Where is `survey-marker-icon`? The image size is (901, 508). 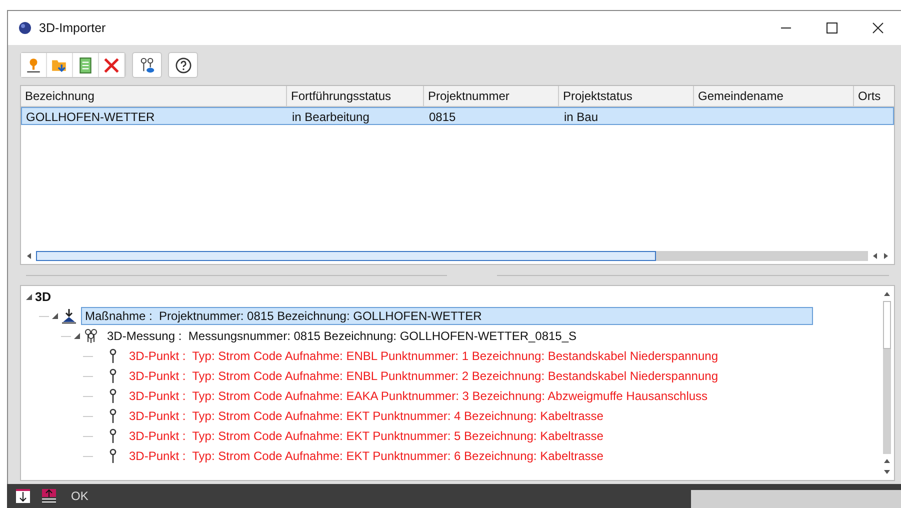 survey-marker-icon is located at coordinates (69, 316).